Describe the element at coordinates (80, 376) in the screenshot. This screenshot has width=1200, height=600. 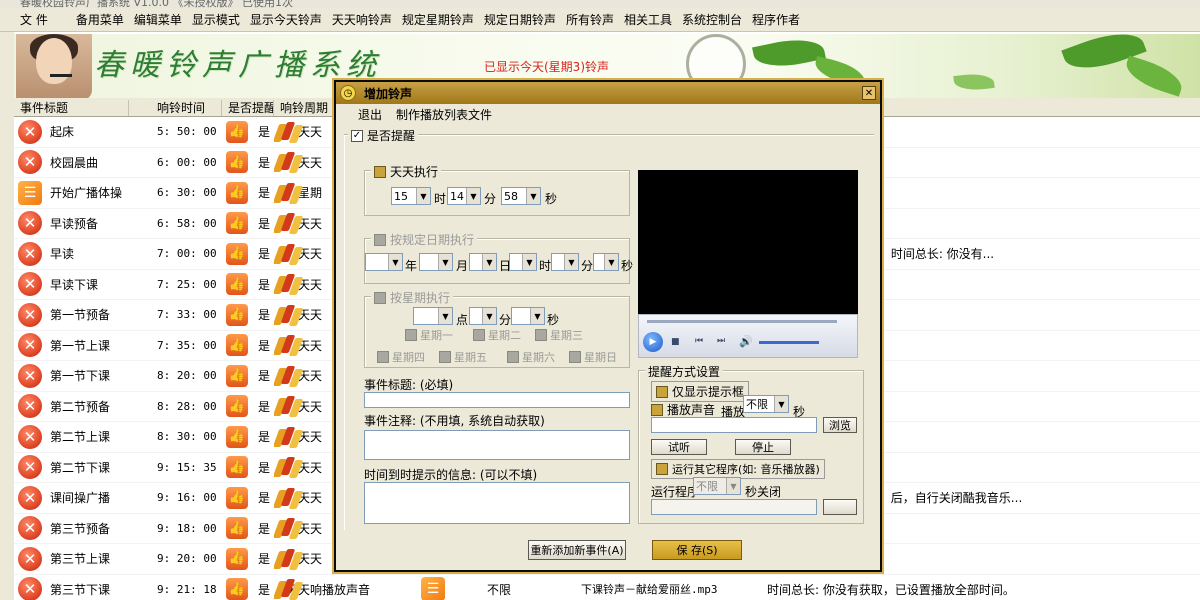
I see `event-title: 第一节下课` at that location.